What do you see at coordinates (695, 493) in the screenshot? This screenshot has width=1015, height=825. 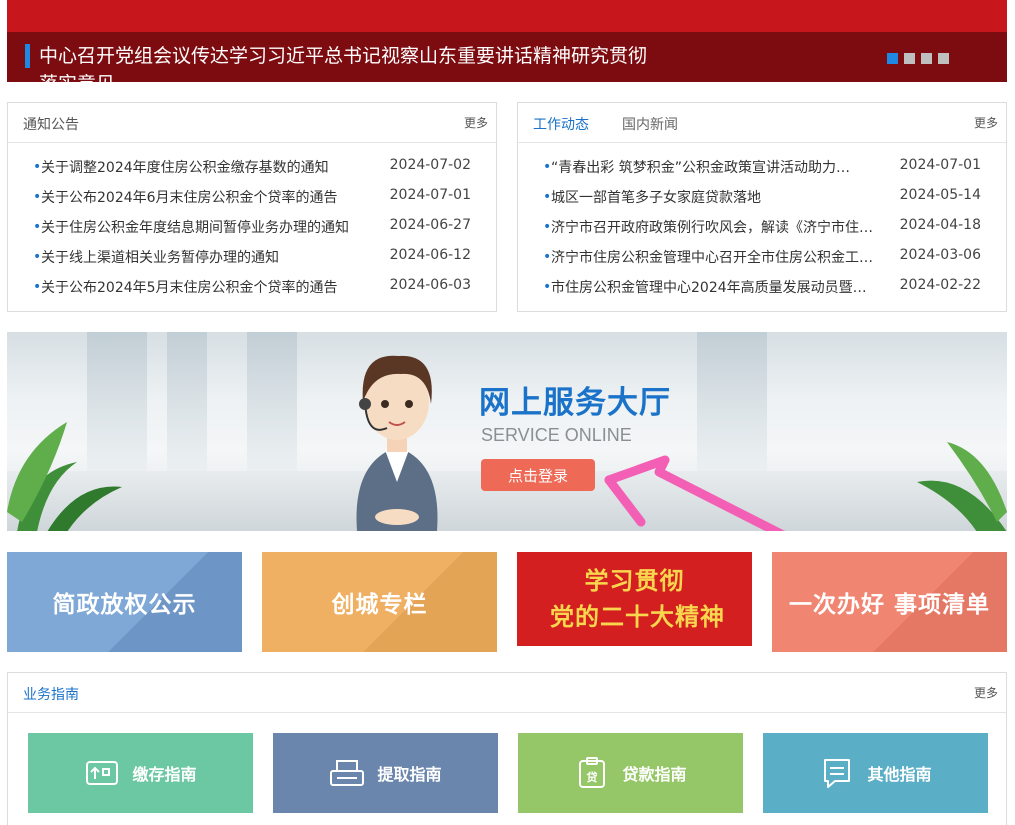 I see `pointer-arrow-icon` at bounding box center [695, 493].